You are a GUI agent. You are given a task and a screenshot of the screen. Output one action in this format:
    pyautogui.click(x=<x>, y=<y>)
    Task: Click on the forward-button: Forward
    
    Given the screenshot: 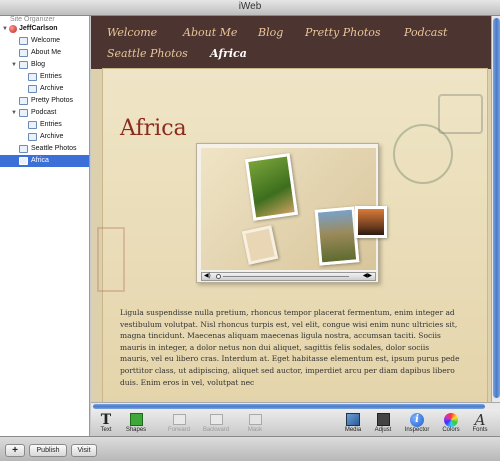 What is the action you would take?
    pyautogui.click(x=179, y=422)
    